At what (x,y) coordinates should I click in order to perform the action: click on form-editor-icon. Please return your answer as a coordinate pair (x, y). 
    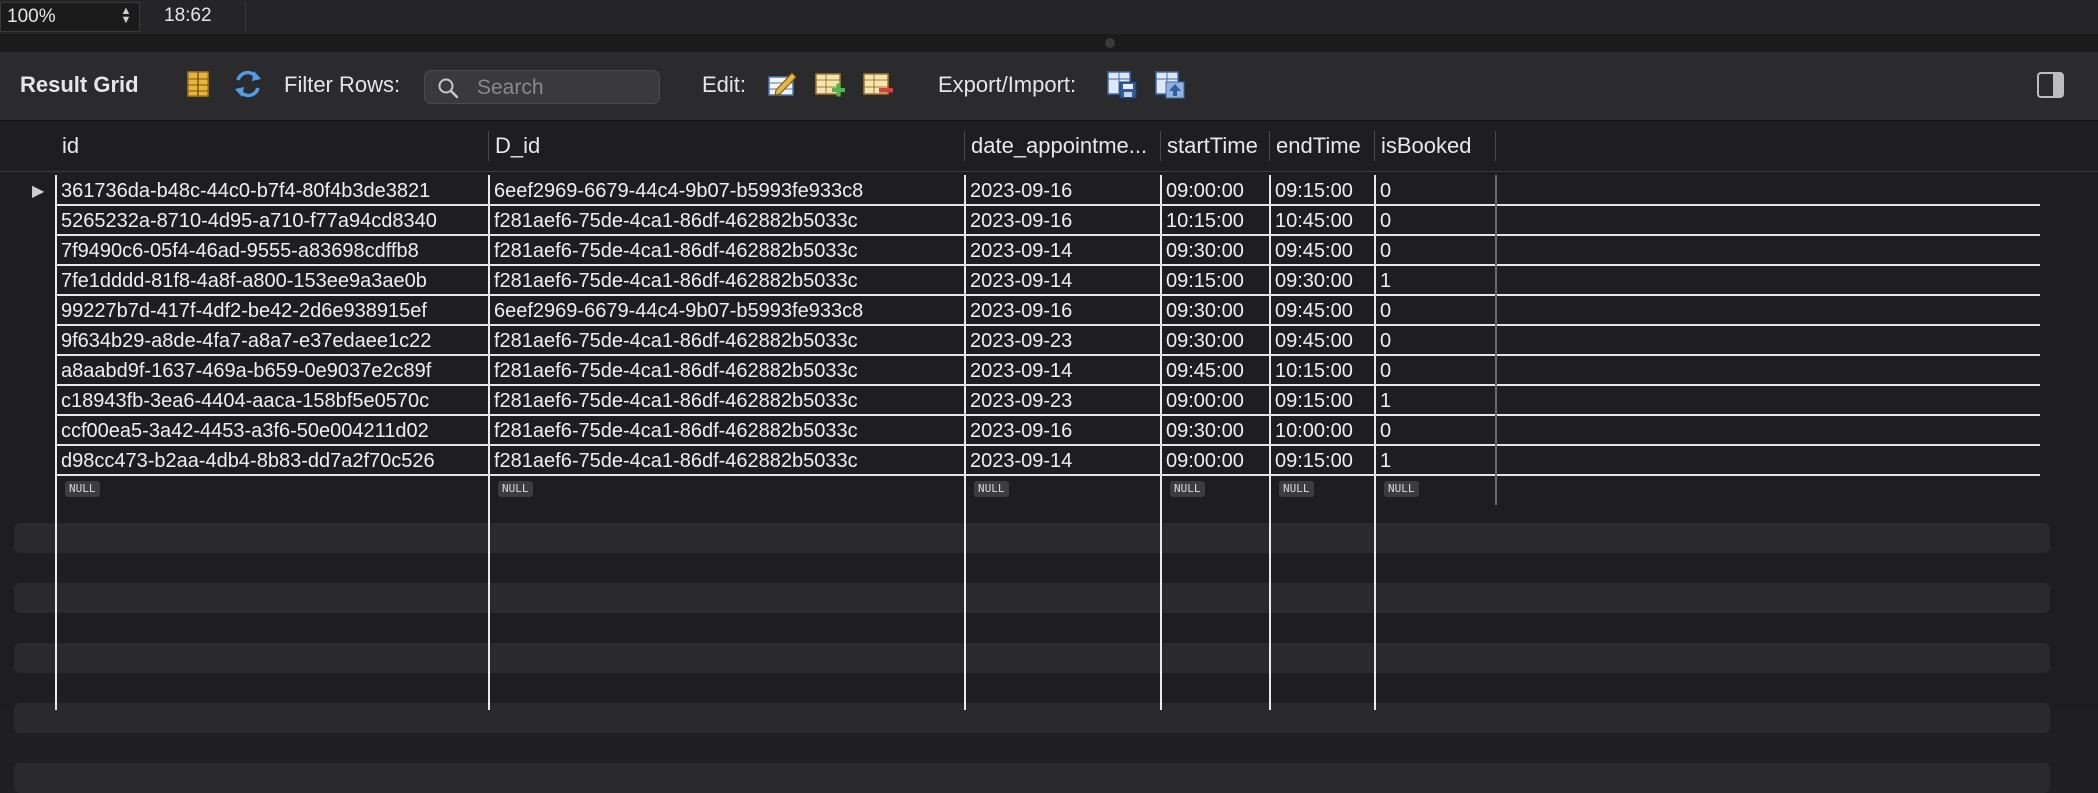
    Looking at the image, I should click on (198, 84).